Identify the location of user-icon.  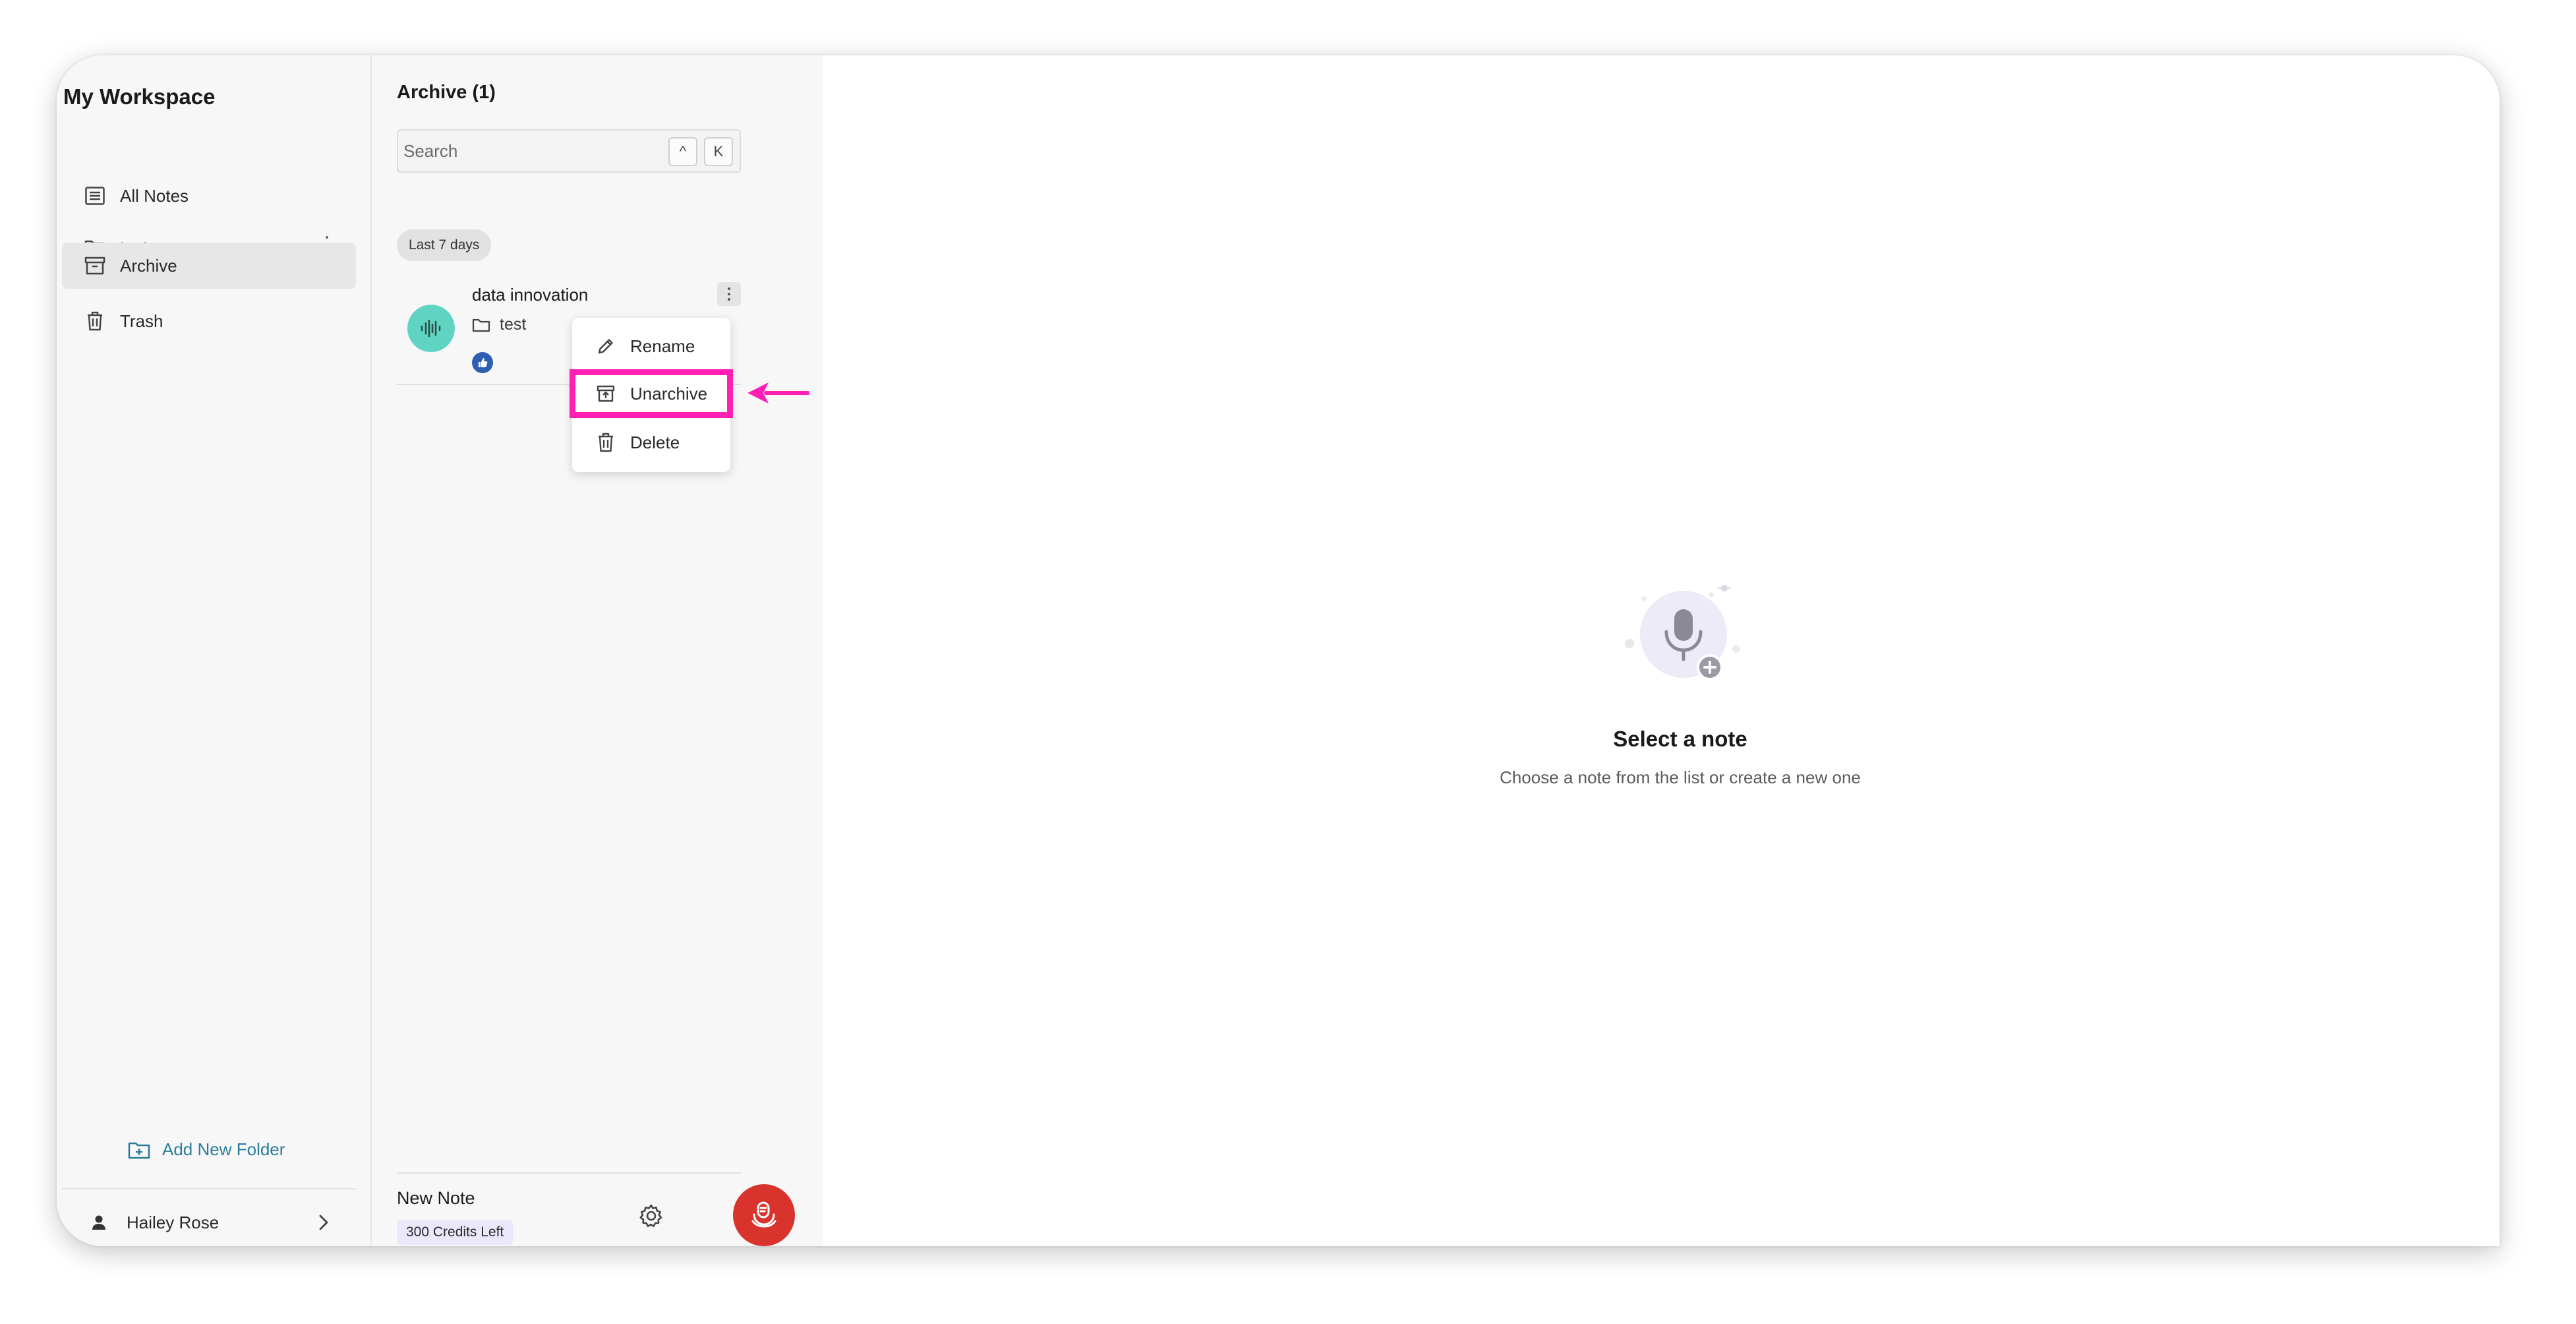
(98, 1222).